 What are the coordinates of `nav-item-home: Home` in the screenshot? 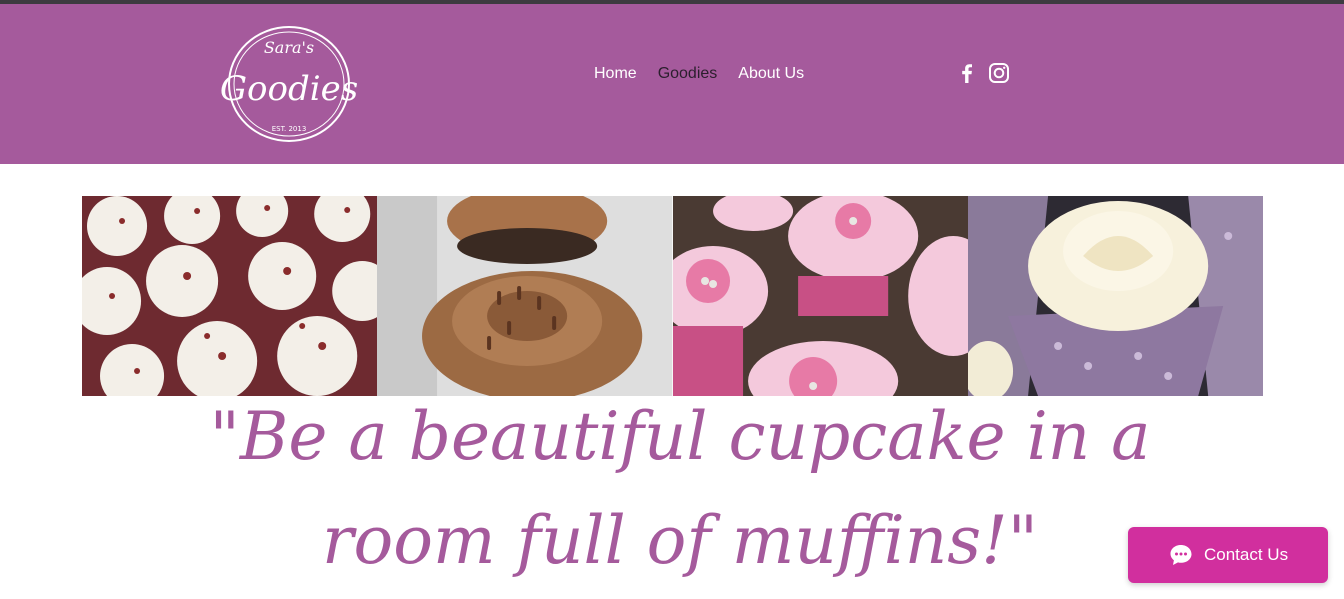 It's located at (615, 74).